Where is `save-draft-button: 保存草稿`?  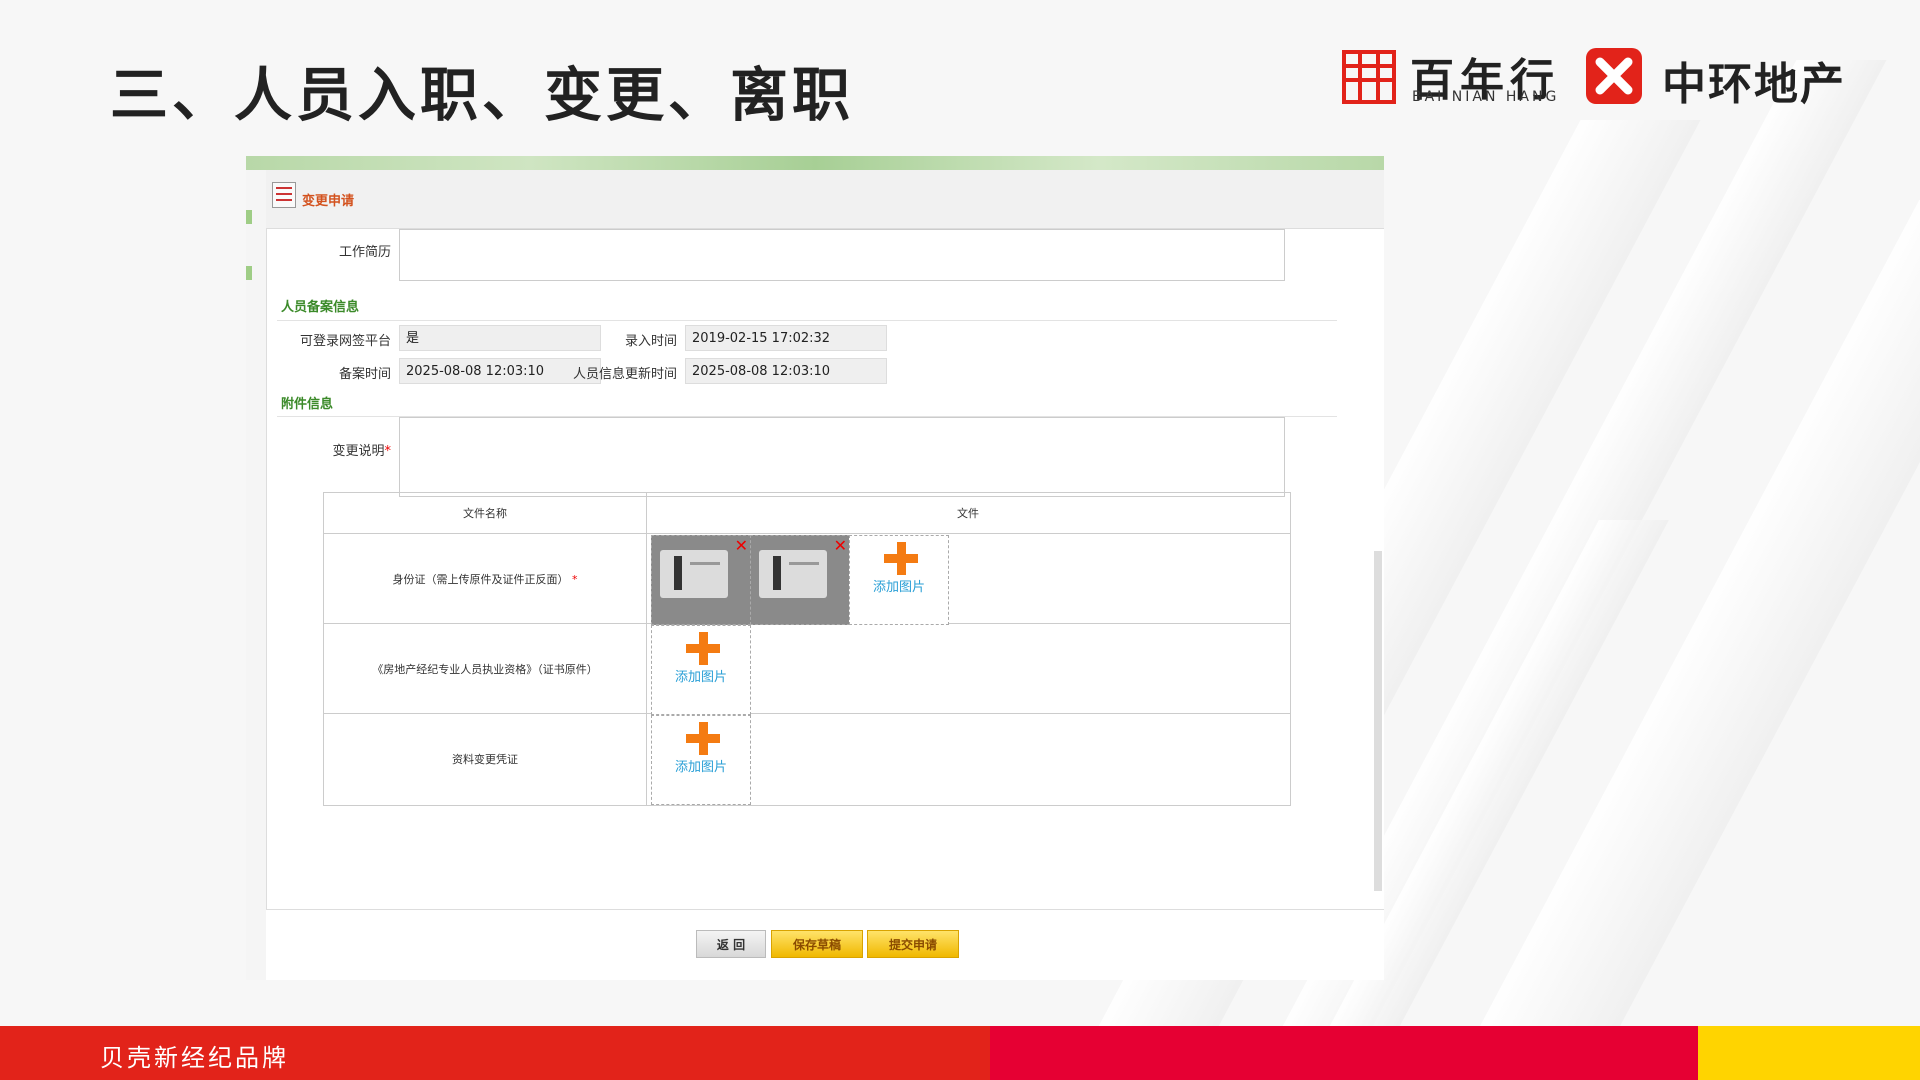 save-draft-button: 保存草稿 is located at coordinates (817, 944).